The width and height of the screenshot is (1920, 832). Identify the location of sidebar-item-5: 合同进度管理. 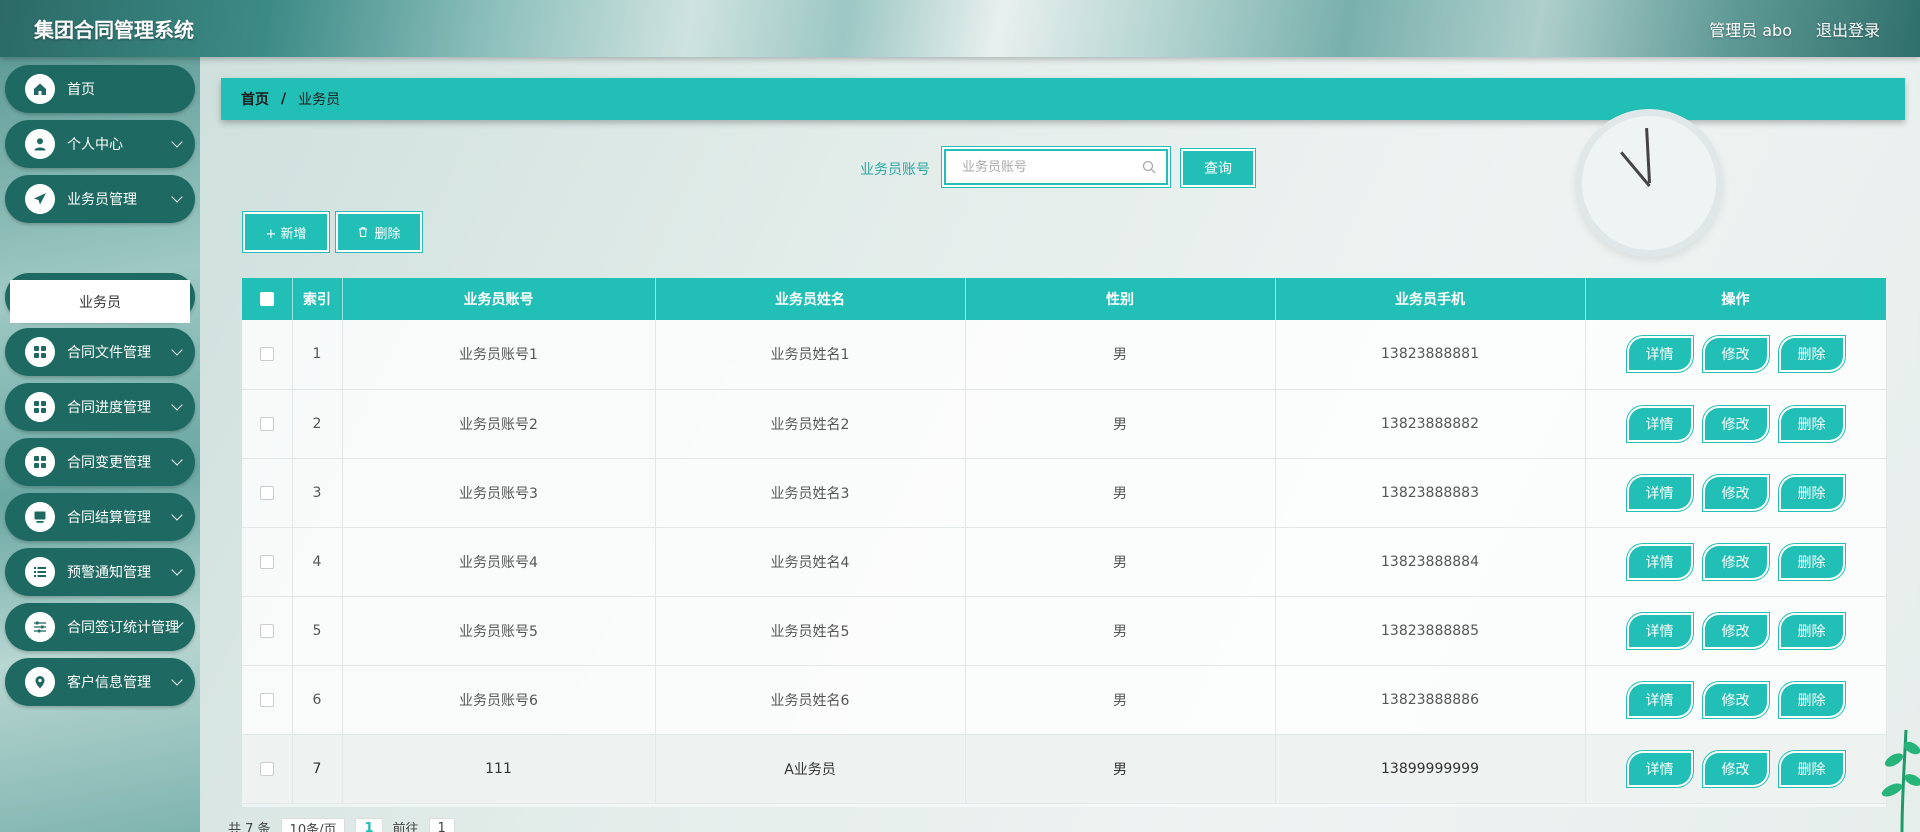
(100, 407).